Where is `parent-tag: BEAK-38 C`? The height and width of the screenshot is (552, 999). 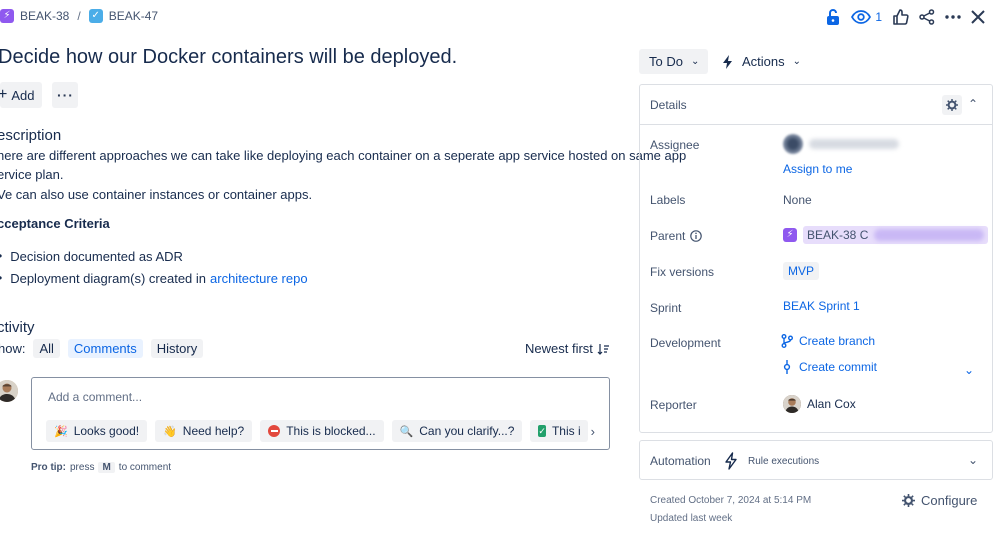 parent-tag: BEAK-38 C is located at coordinates (896, 235).